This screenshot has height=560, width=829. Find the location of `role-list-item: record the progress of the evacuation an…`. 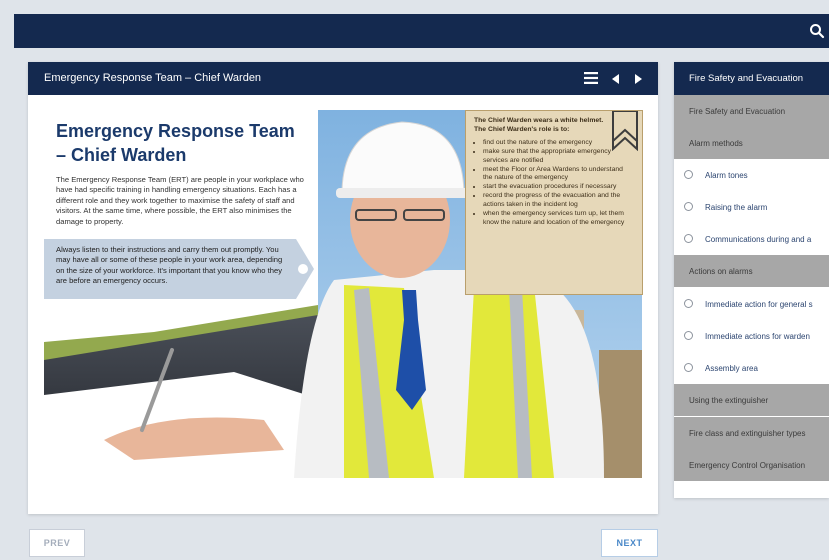

role-list-item: record the progress of the evacuation an… is located at coordinates (558, 201).